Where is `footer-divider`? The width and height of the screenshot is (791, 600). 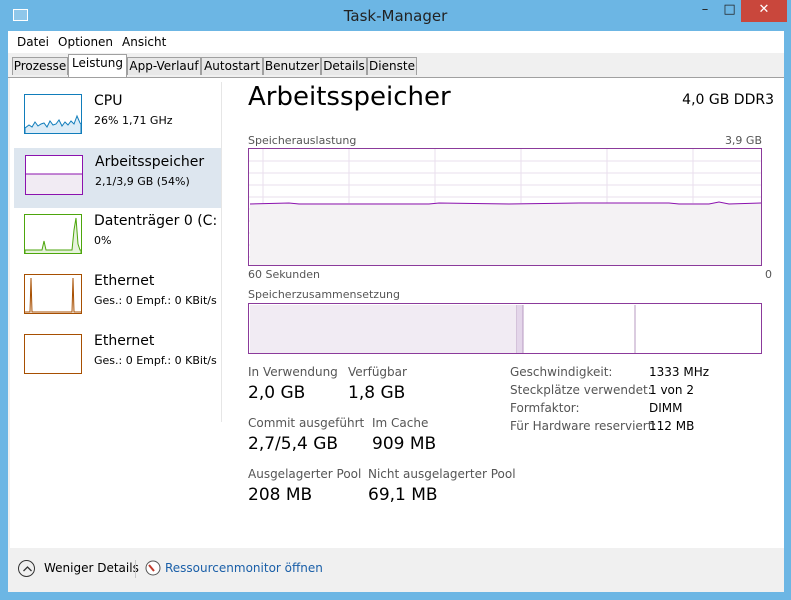
footer-divider is located at coordinates (135, 569).